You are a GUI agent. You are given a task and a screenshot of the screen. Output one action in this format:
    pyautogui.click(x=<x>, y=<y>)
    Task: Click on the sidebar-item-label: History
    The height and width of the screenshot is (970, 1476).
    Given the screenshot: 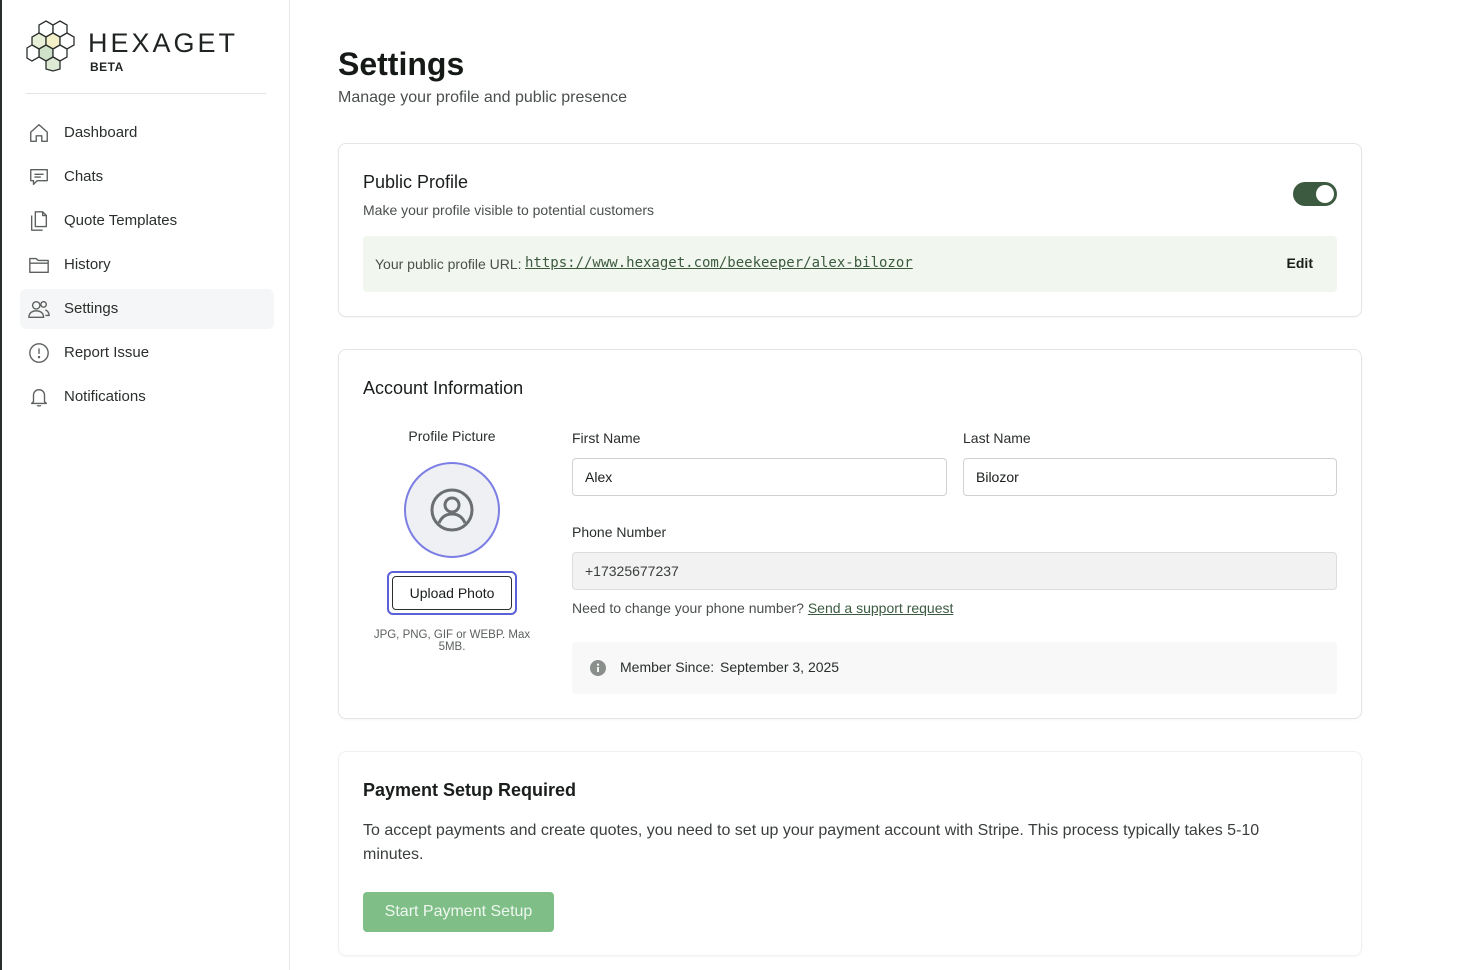 What is the action you would take?
    pyautogui.click(x=87, y=264)
    